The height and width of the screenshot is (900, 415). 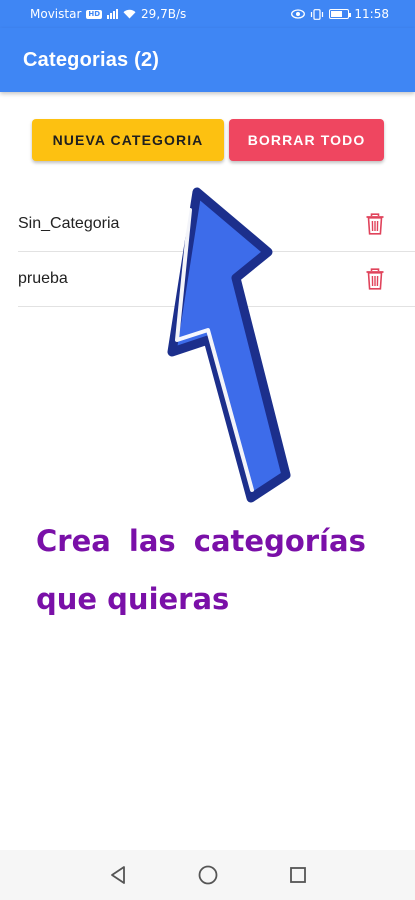 What do you see at coordinates (91, 59) in the screenshot?
I see `page-title: Categorias (2)` at bounding box center [91, 59].